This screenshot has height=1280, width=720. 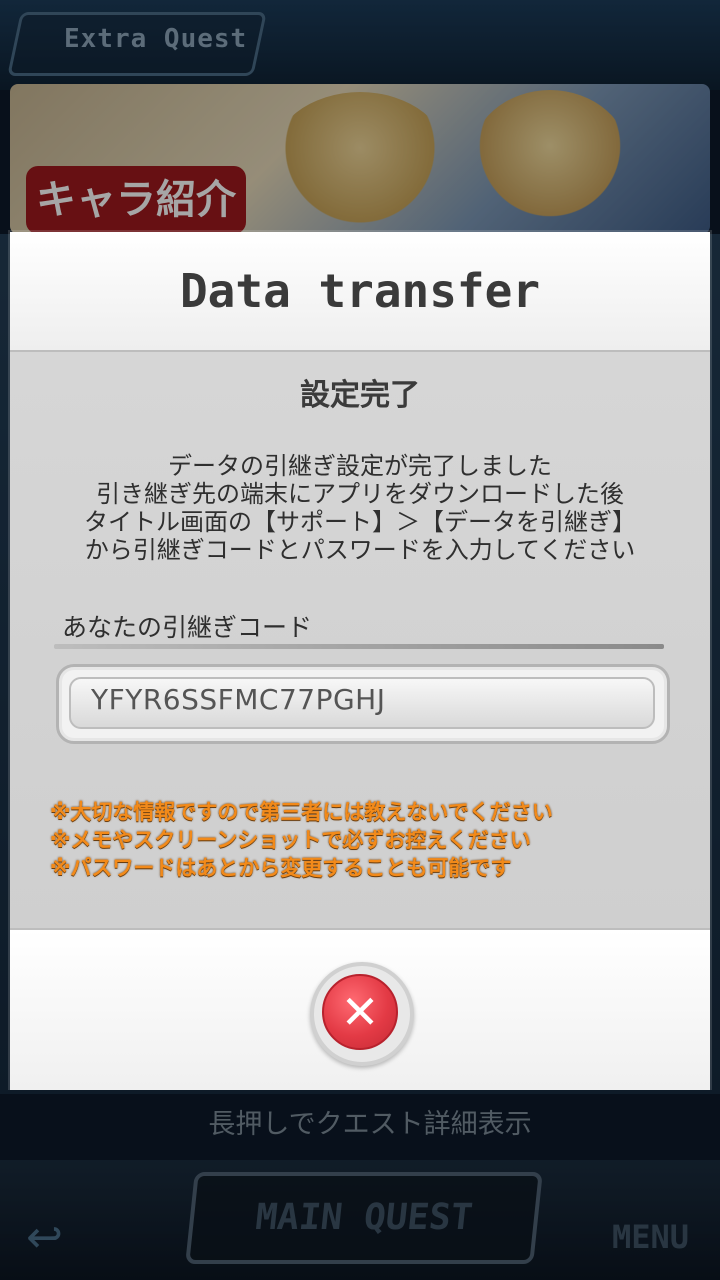 I want to click on dialog-title: Data transfer, so click(x=360, y=291).